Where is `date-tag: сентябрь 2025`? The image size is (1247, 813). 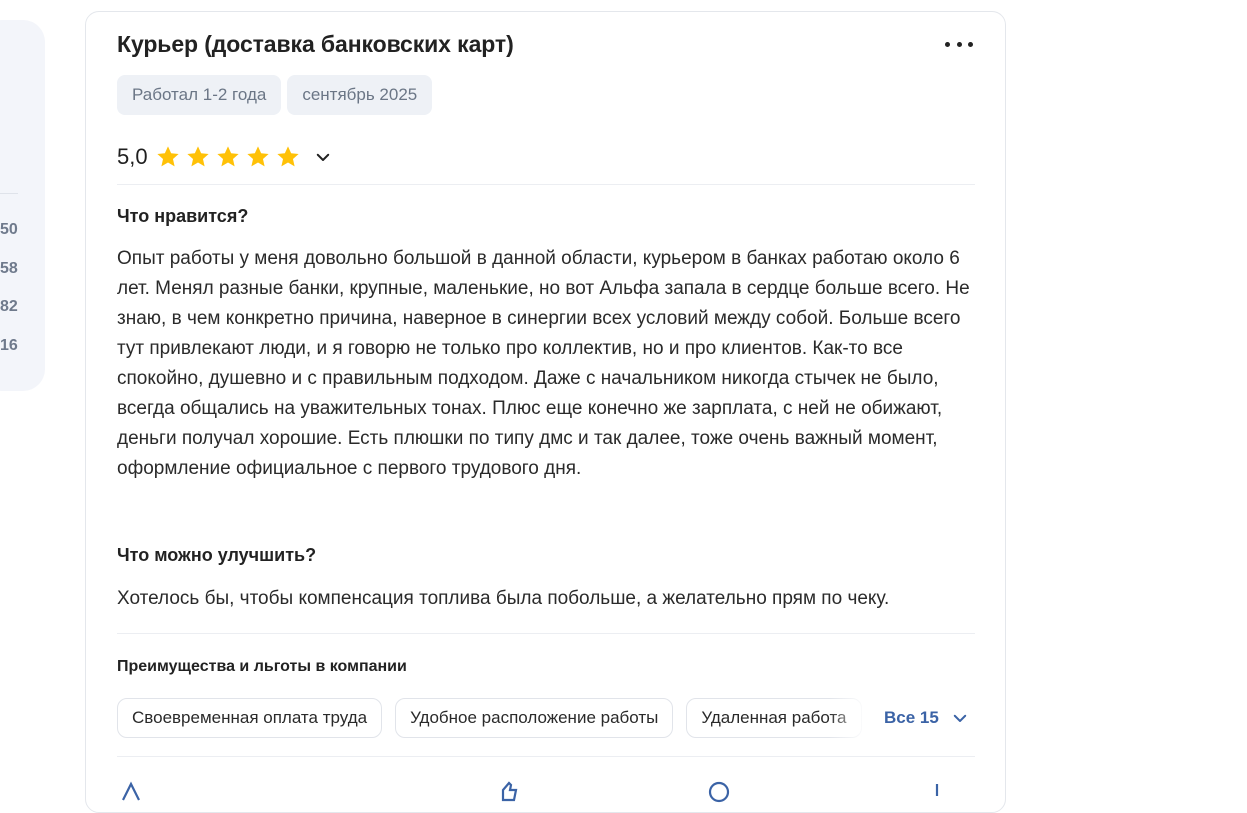
date-tag: сентябрь 2025 is located at coordinates (360, 95).